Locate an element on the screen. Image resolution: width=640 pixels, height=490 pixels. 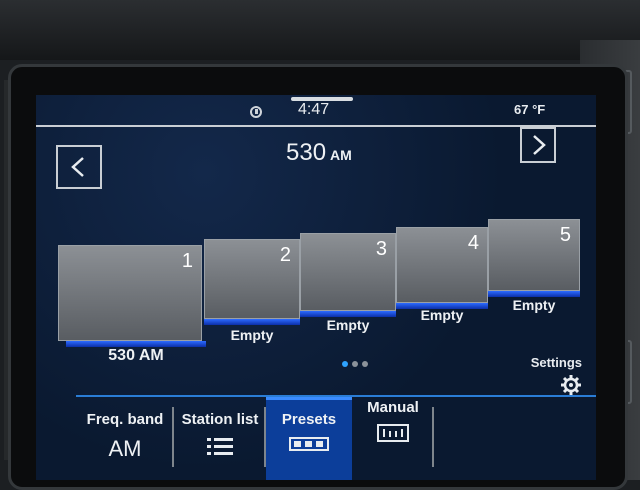
settings-button: Settings is located at coordinates (556, 375).